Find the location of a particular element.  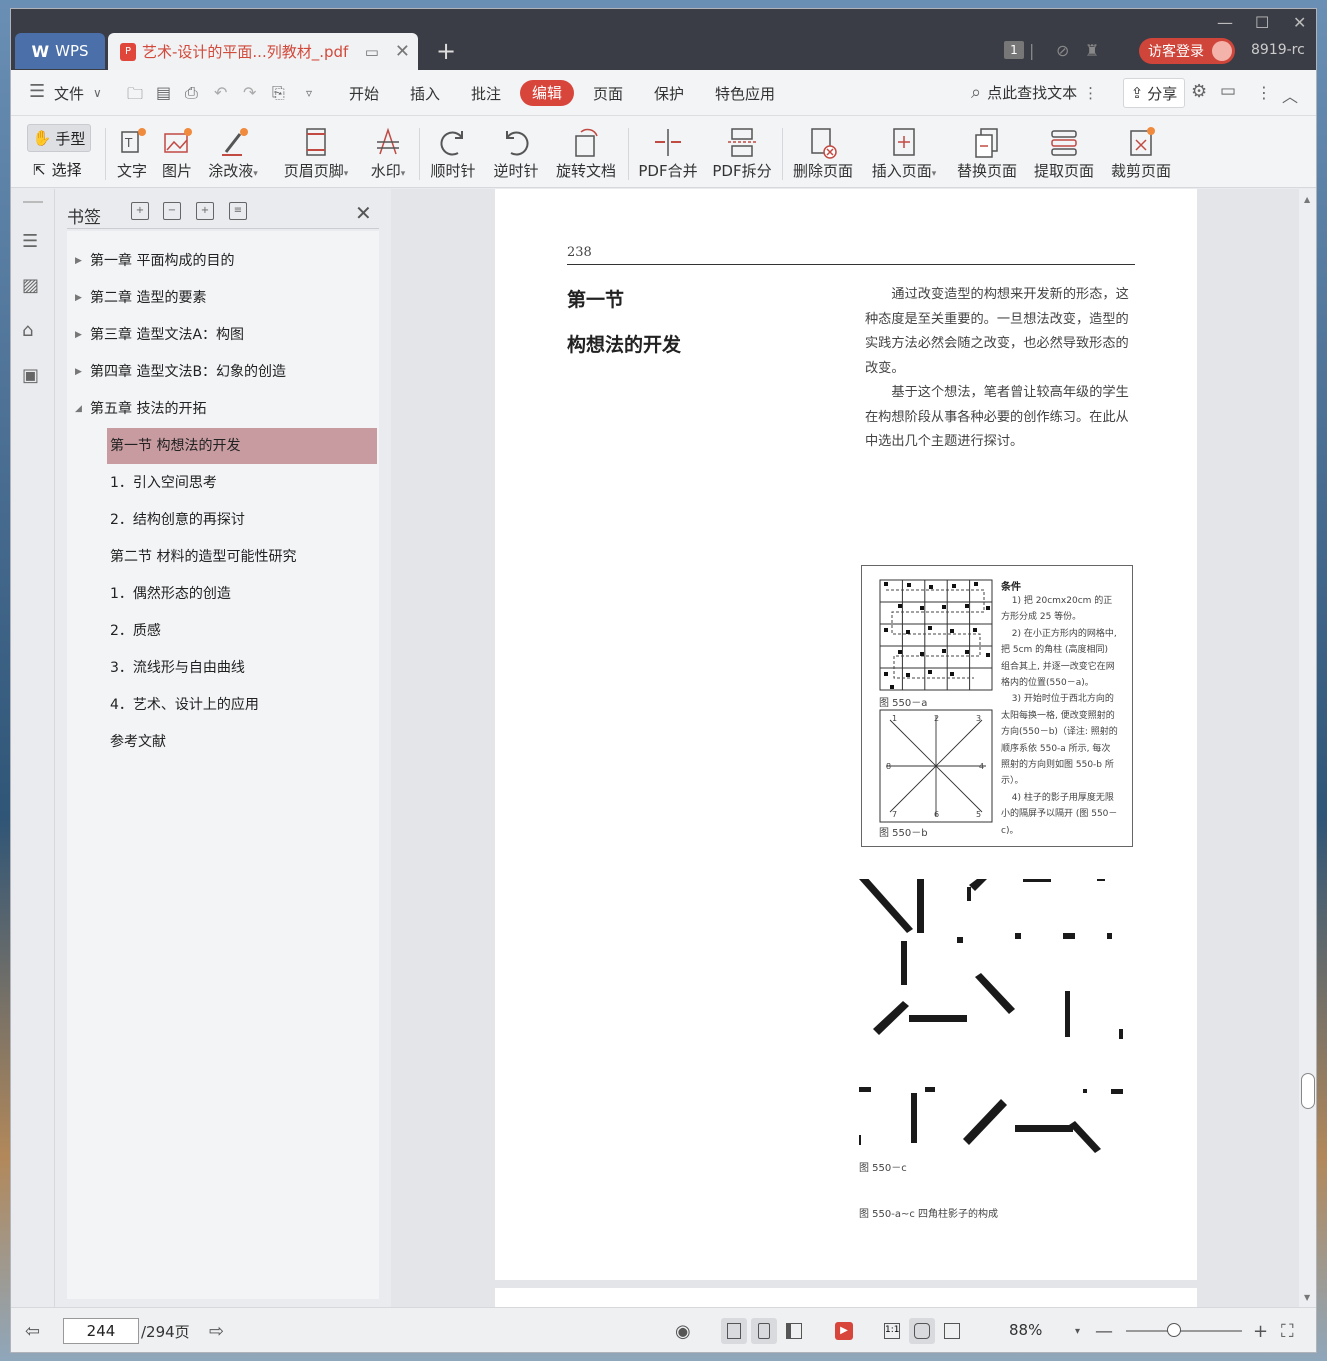

skin-icon: ♜ is located at coordinates (1092, 50).